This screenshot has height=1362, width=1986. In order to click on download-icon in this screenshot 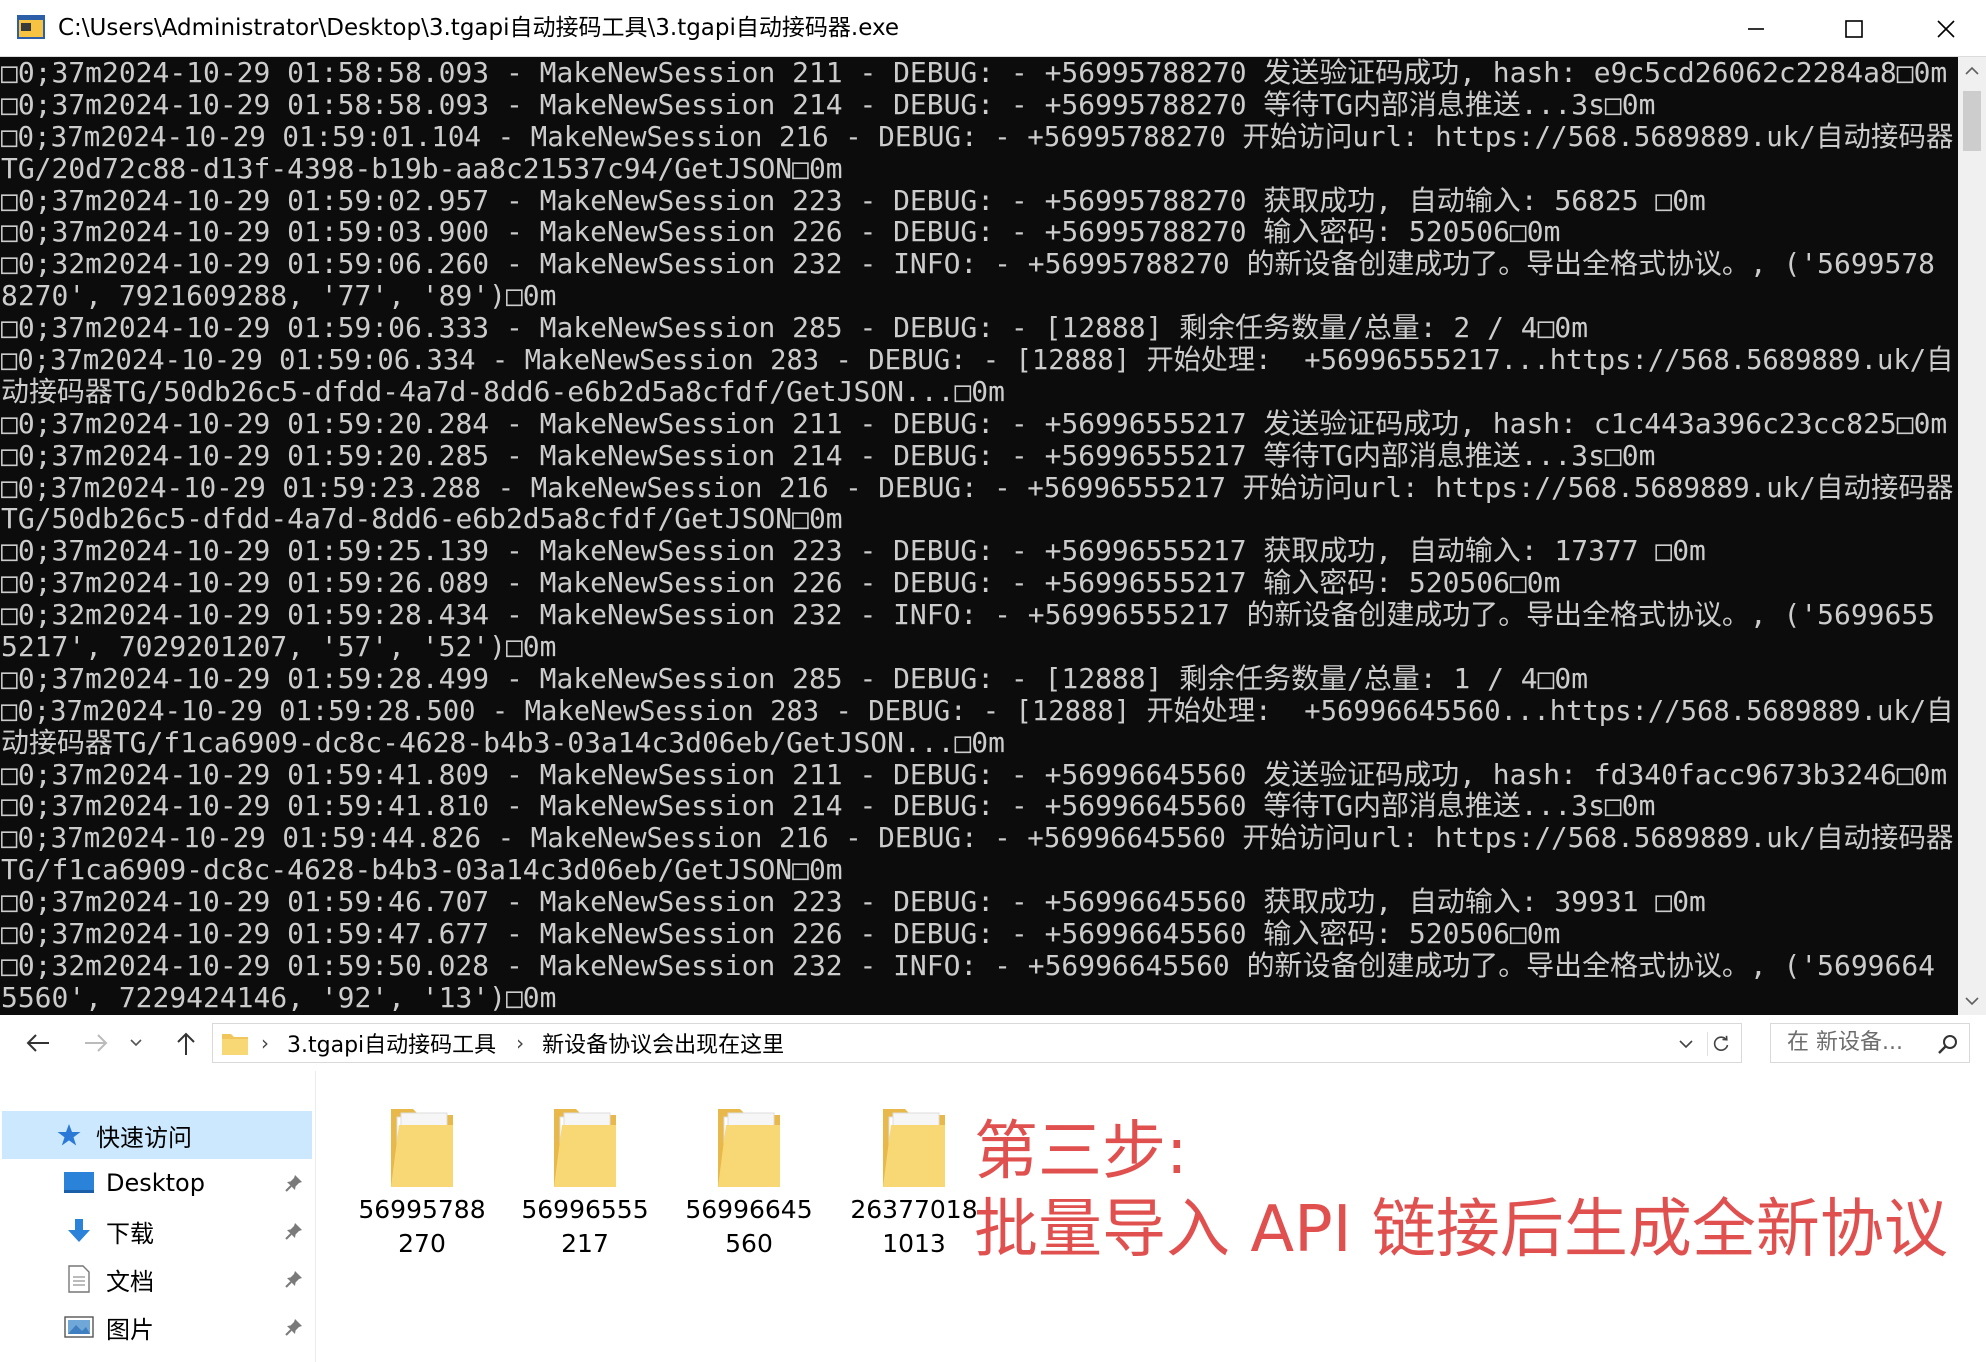, I will do `click(79, 1231)`.